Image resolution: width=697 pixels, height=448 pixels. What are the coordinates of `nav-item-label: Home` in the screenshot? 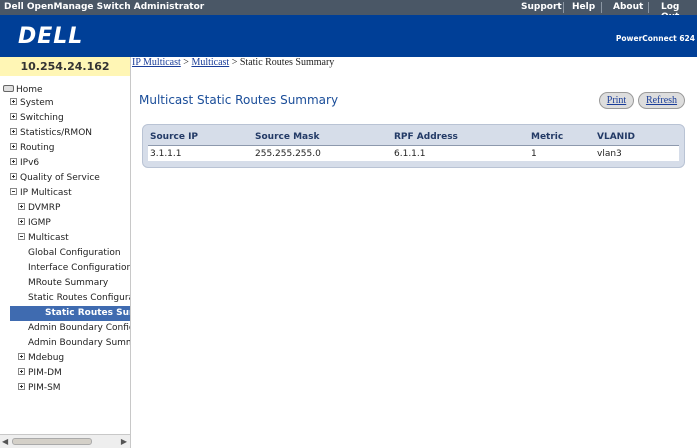 It's located at (29, 90).